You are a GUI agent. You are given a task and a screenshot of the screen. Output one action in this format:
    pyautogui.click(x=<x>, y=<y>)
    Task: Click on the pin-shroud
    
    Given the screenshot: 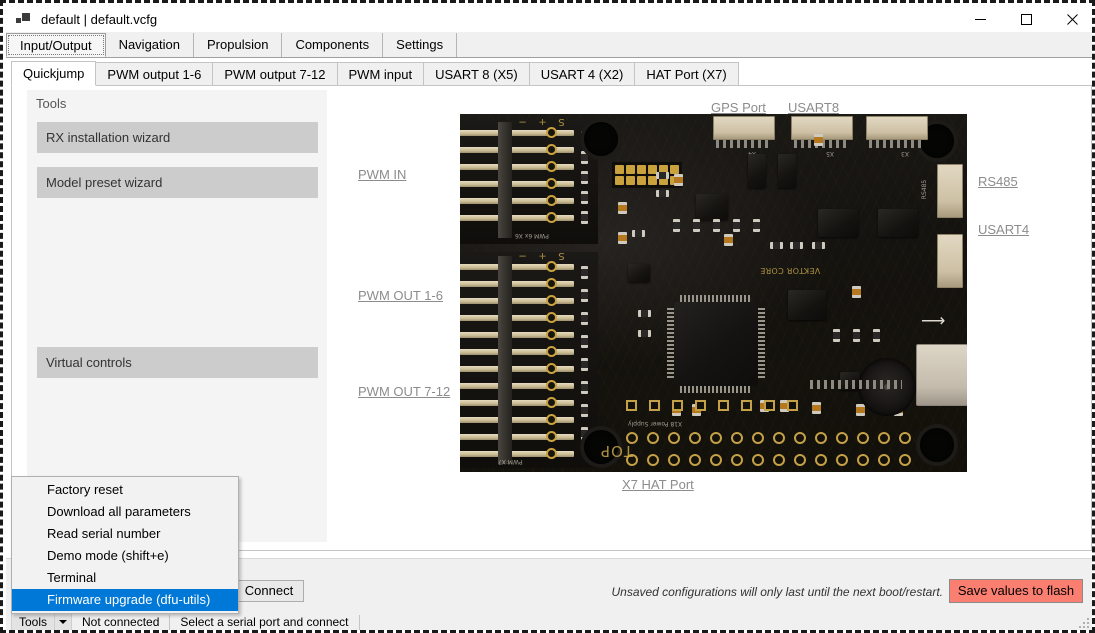 What is the action you would take?
    pyautogui.click(x=505, y=360)
    